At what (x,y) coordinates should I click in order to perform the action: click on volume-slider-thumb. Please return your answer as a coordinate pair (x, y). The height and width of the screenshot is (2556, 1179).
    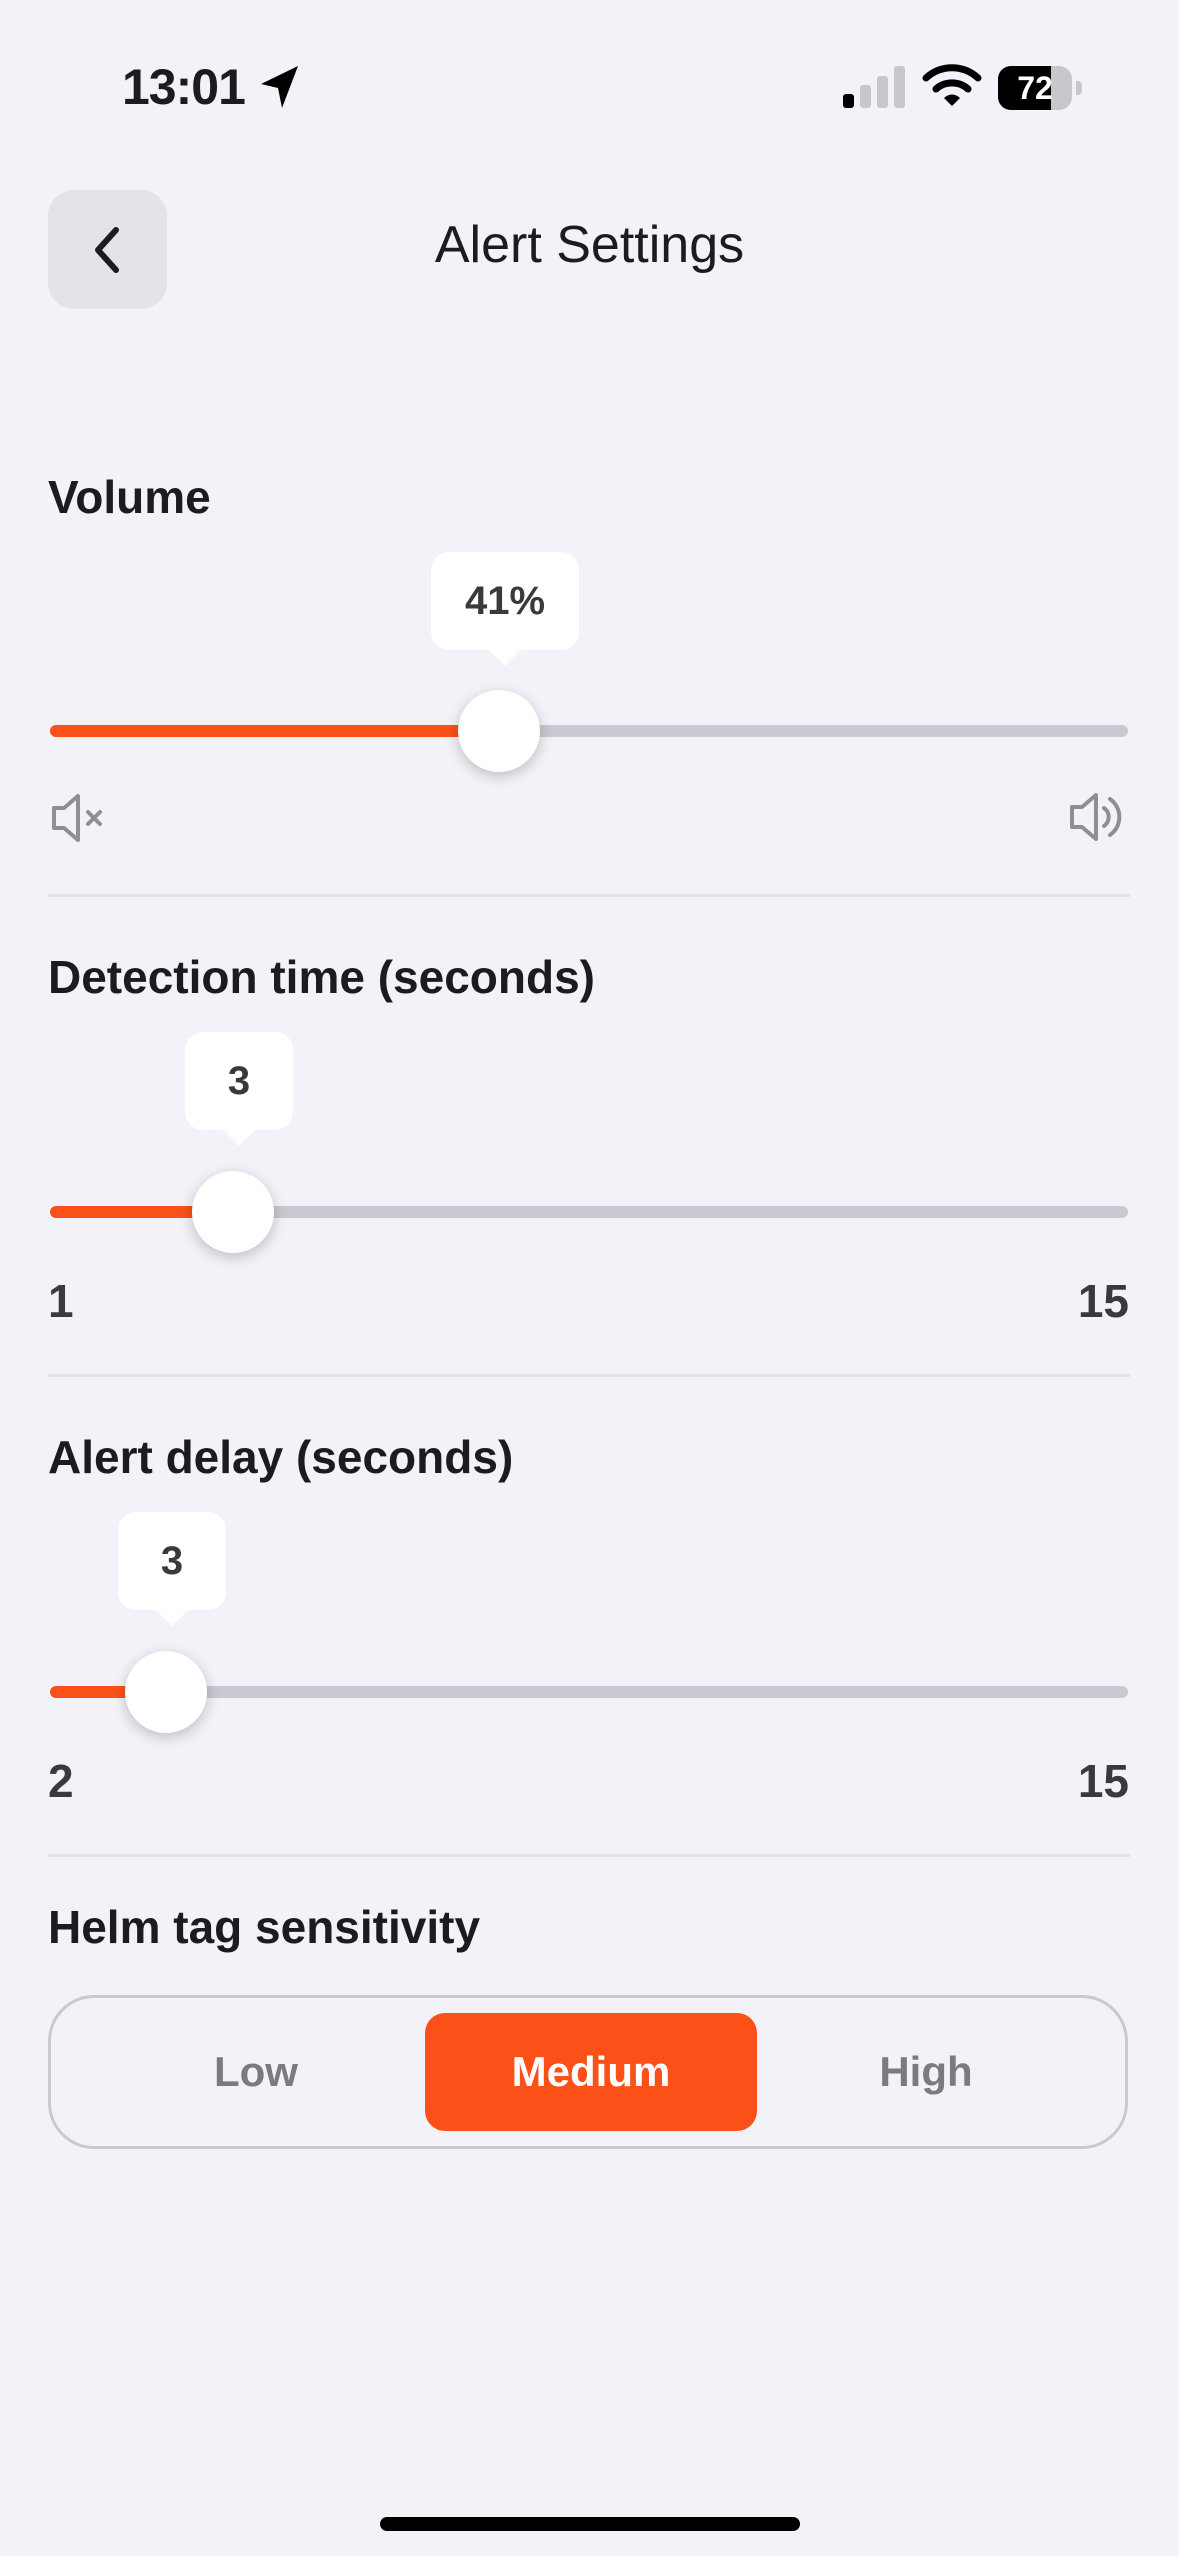
    Looking at the image, I should click on (499, 731).